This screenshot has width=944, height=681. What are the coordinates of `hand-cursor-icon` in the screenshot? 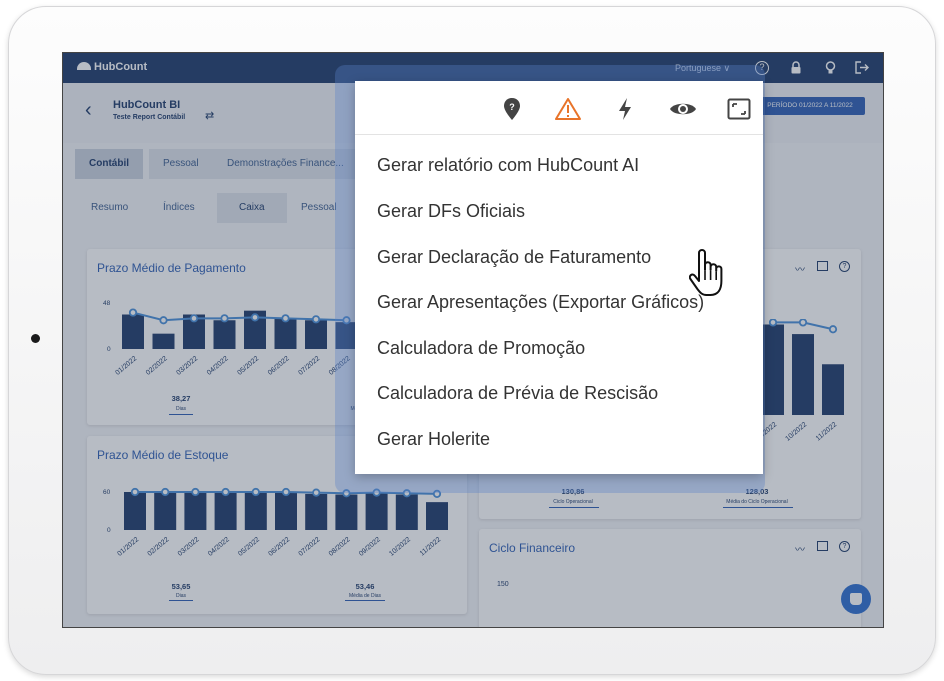 It's located at (707, 278).